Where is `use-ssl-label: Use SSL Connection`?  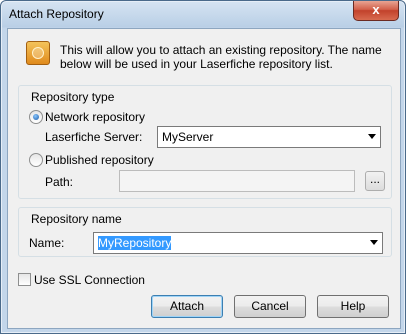
use-ssl-label: Use SSL Connection is located at coordinates (89, 280).